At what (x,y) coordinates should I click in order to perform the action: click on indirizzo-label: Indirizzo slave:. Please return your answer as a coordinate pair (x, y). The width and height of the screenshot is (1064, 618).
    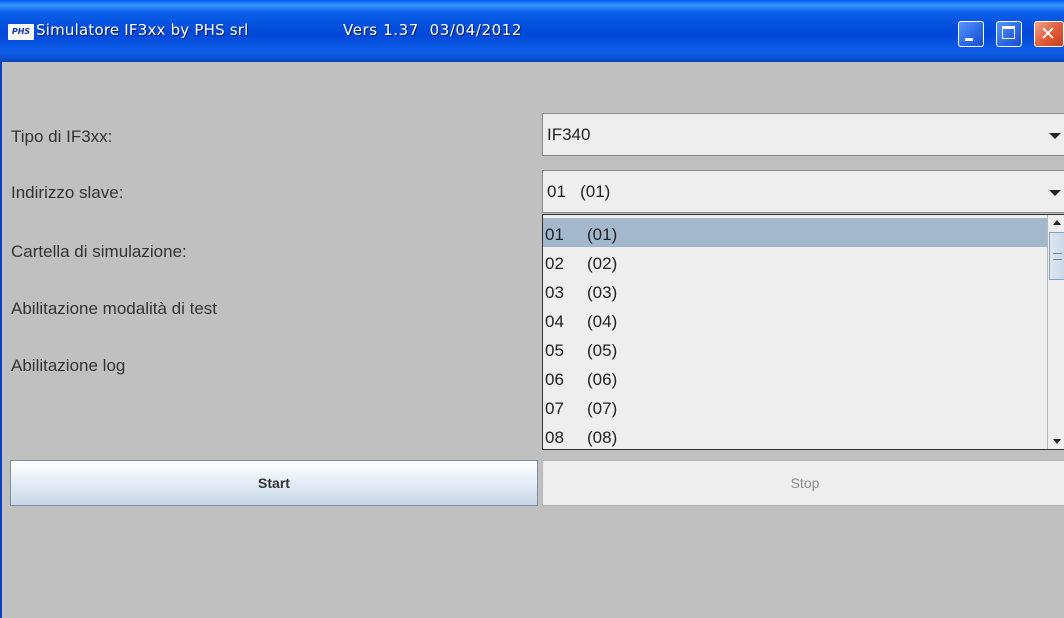
    Looking at the image, I should click on (67, 192).